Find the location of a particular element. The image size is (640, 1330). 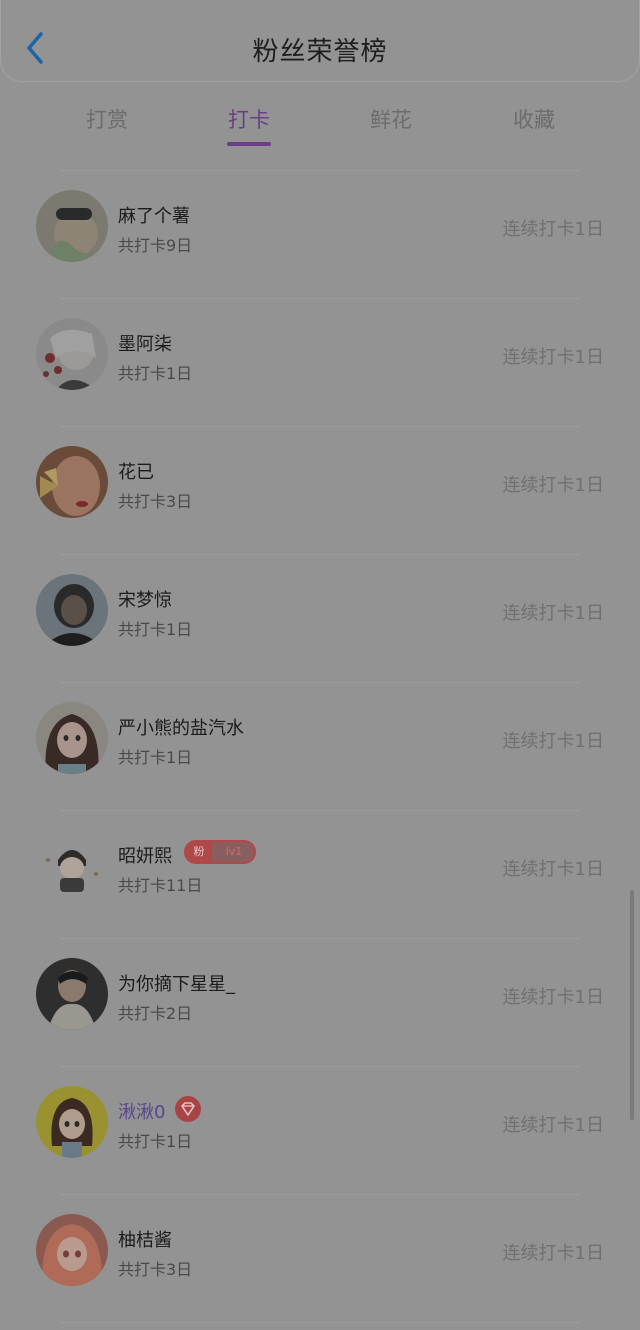

header-bar: 粉丝荣誉榜 is located at coordinates (320, 41).